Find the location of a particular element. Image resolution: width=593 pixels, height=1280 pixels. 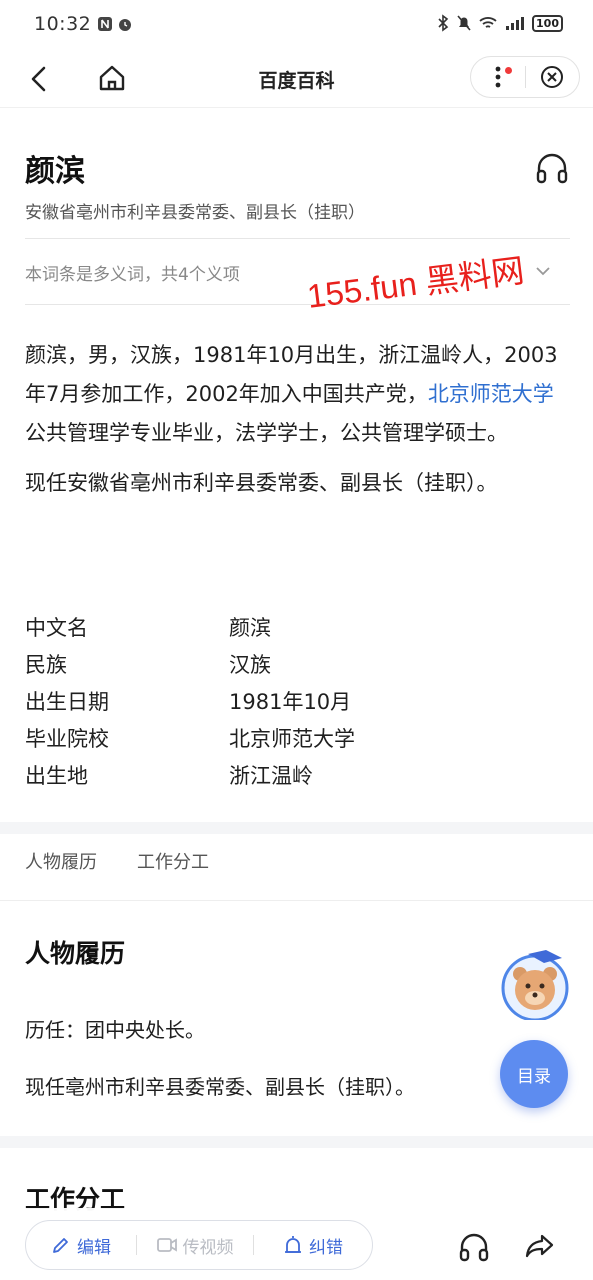

mute-bell-icon is located at coordinates (464, 23).